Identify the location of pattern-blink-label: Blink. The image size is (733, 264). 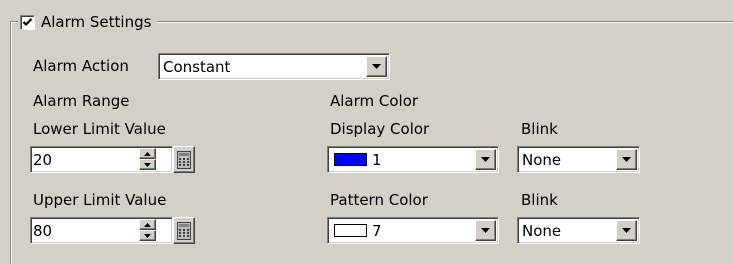
(539, 200).